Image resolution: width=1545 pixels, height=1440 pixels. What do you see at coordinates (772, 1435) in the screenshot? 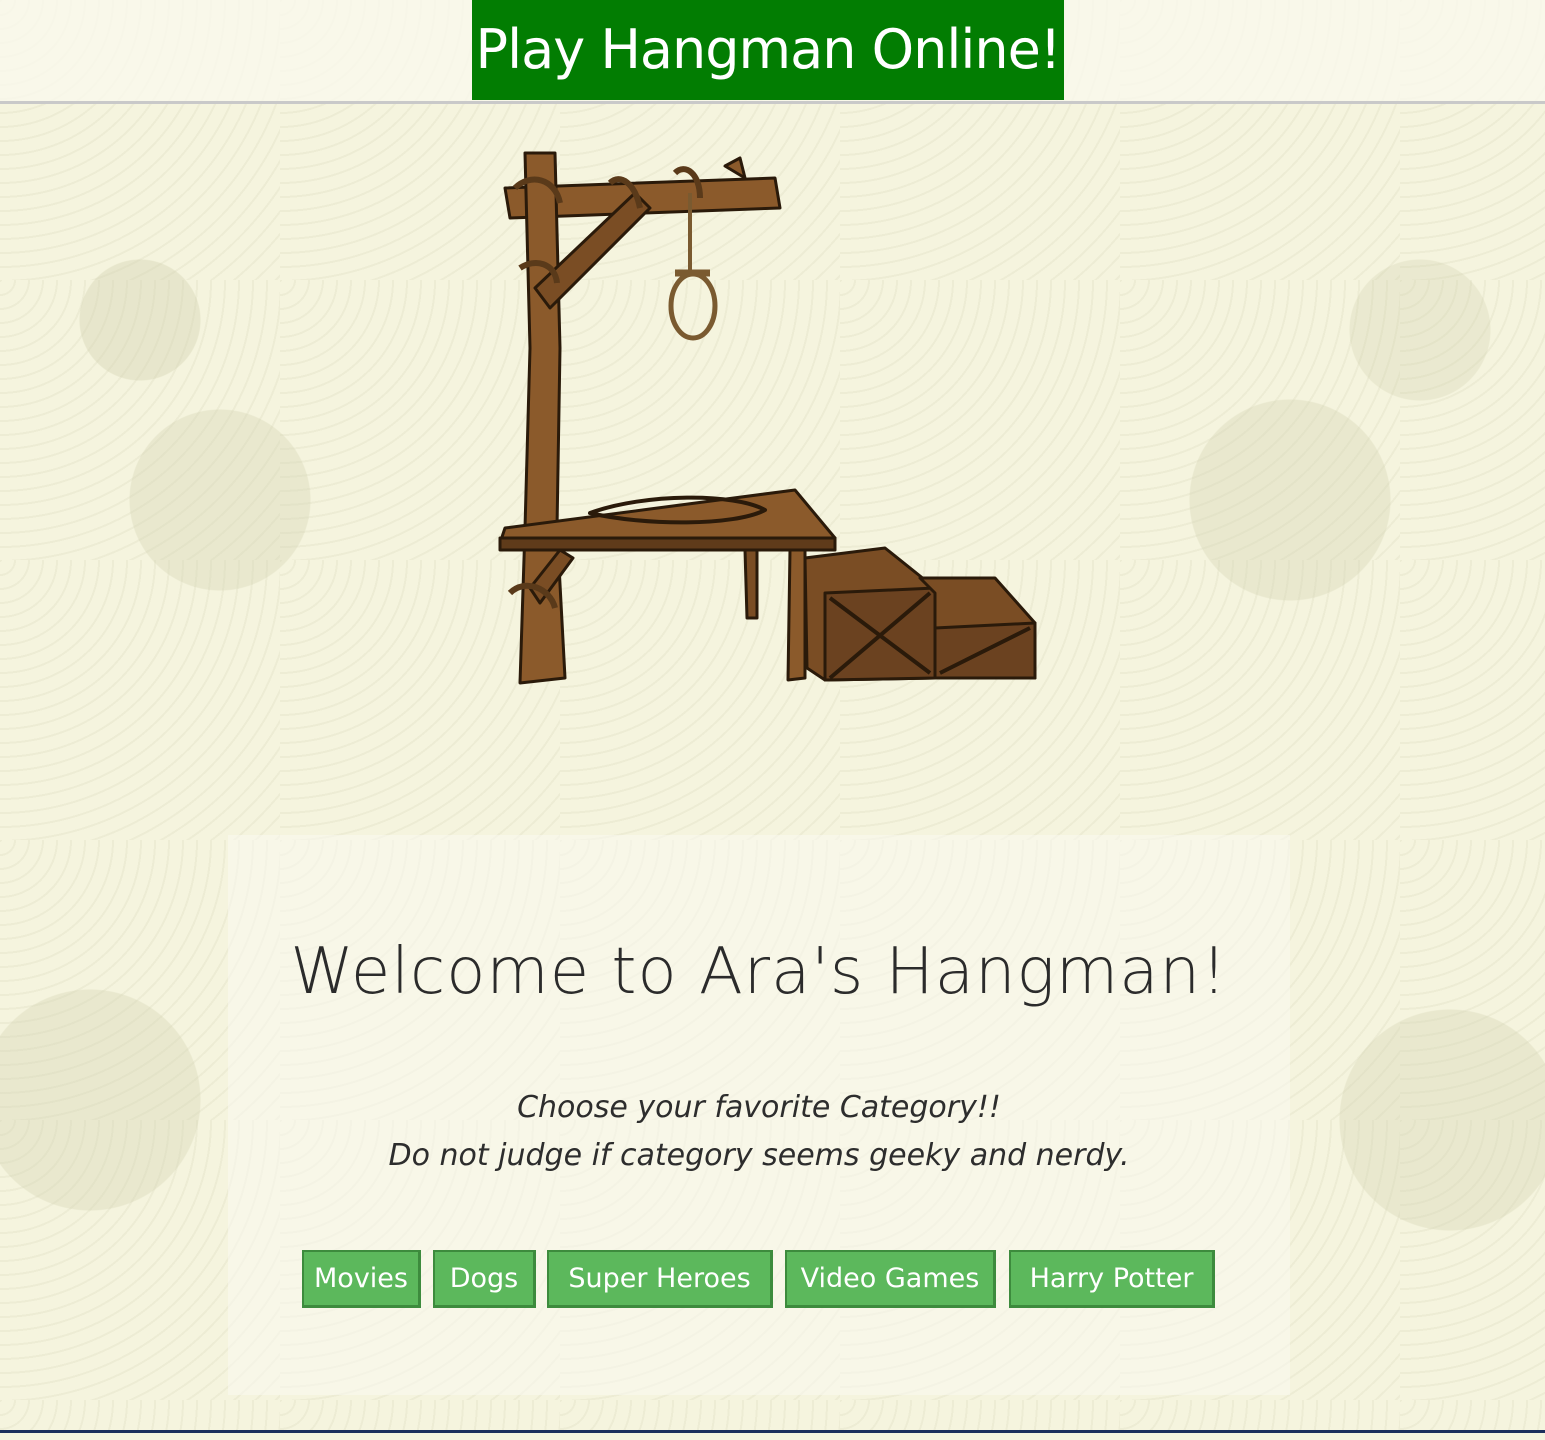
I see `bottom-border` at bounding box center [772, 1435].